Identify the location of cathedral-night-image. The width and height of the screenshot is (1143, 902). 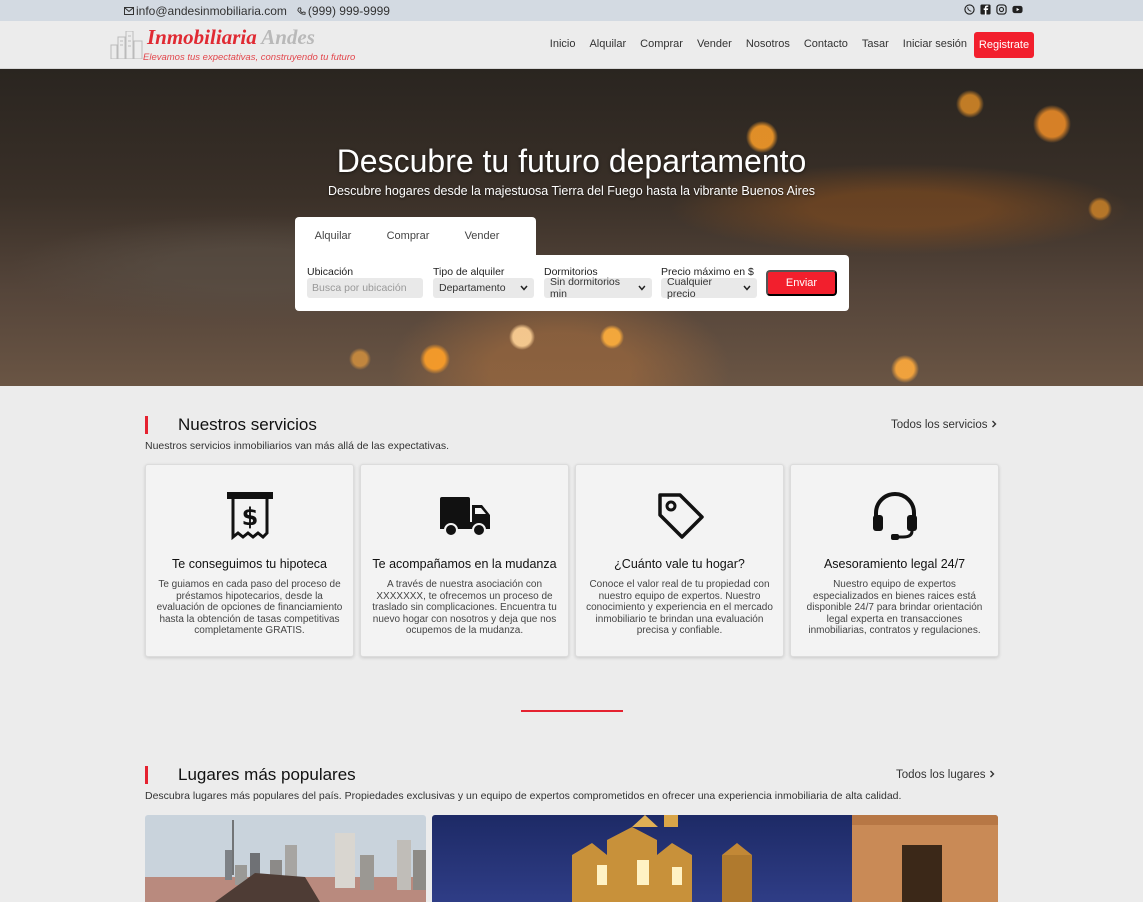
(715, 858).